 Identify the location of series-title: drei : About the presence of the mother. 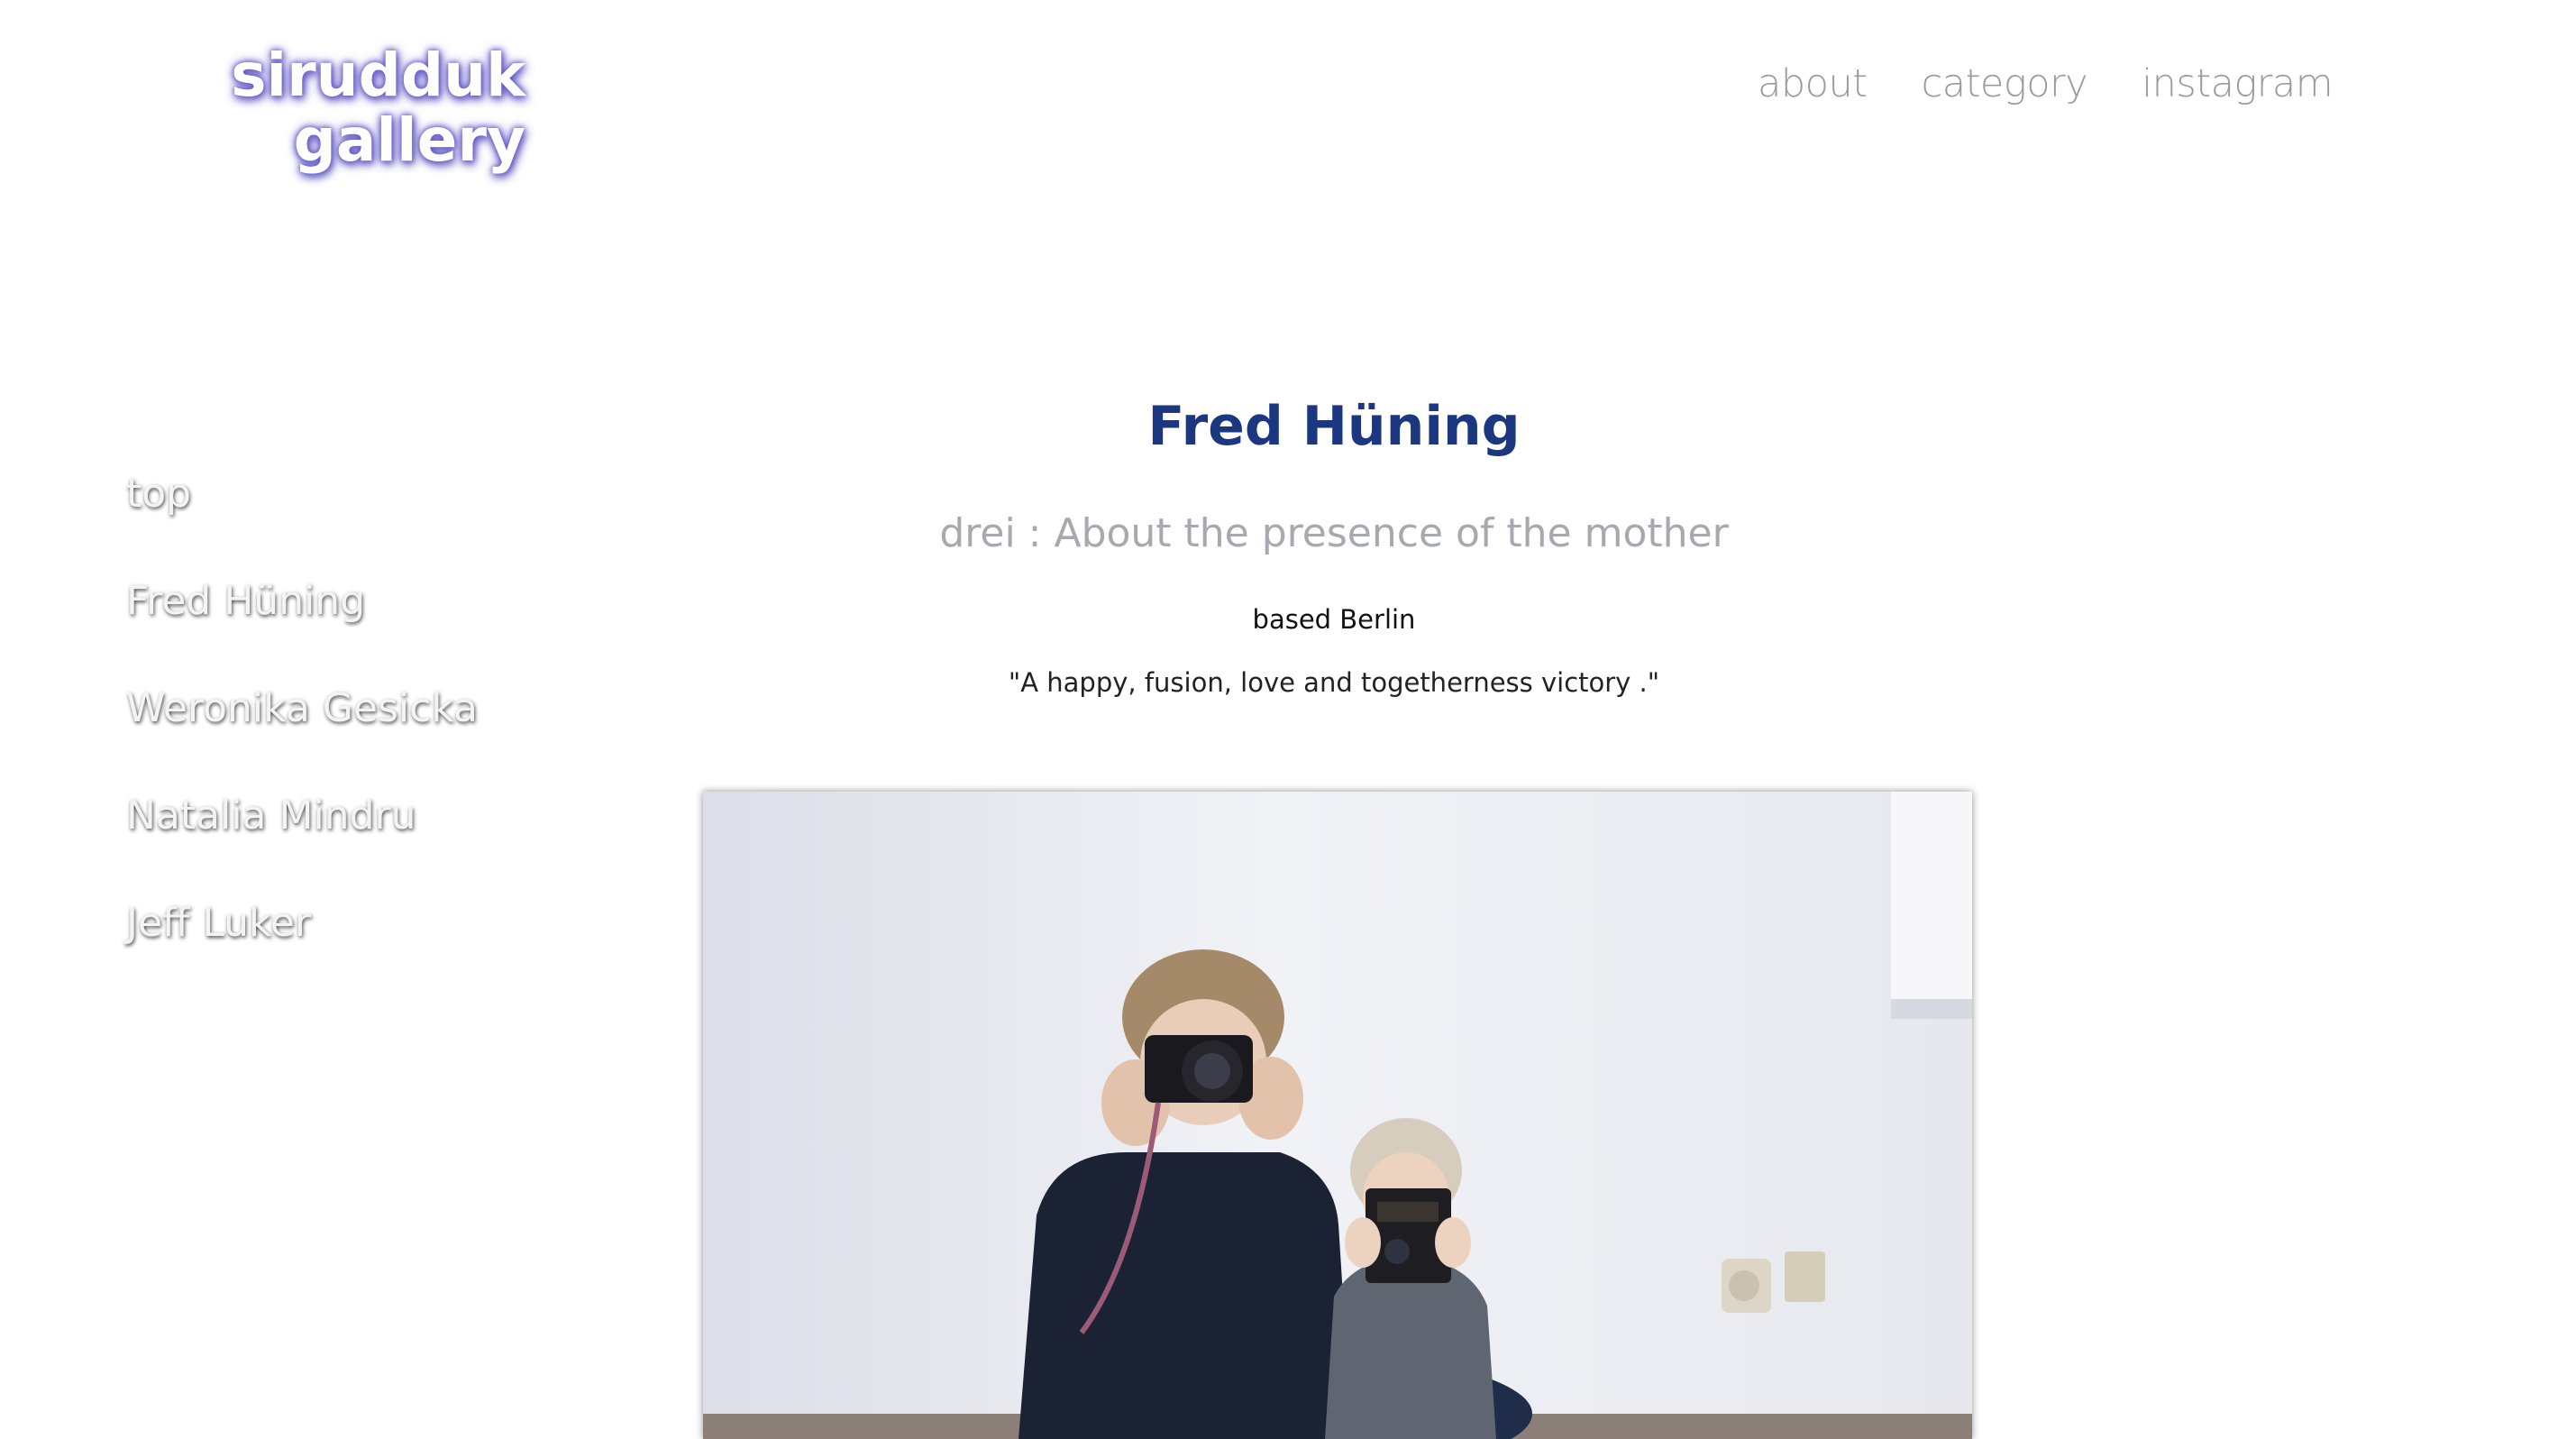
(1334, 533).